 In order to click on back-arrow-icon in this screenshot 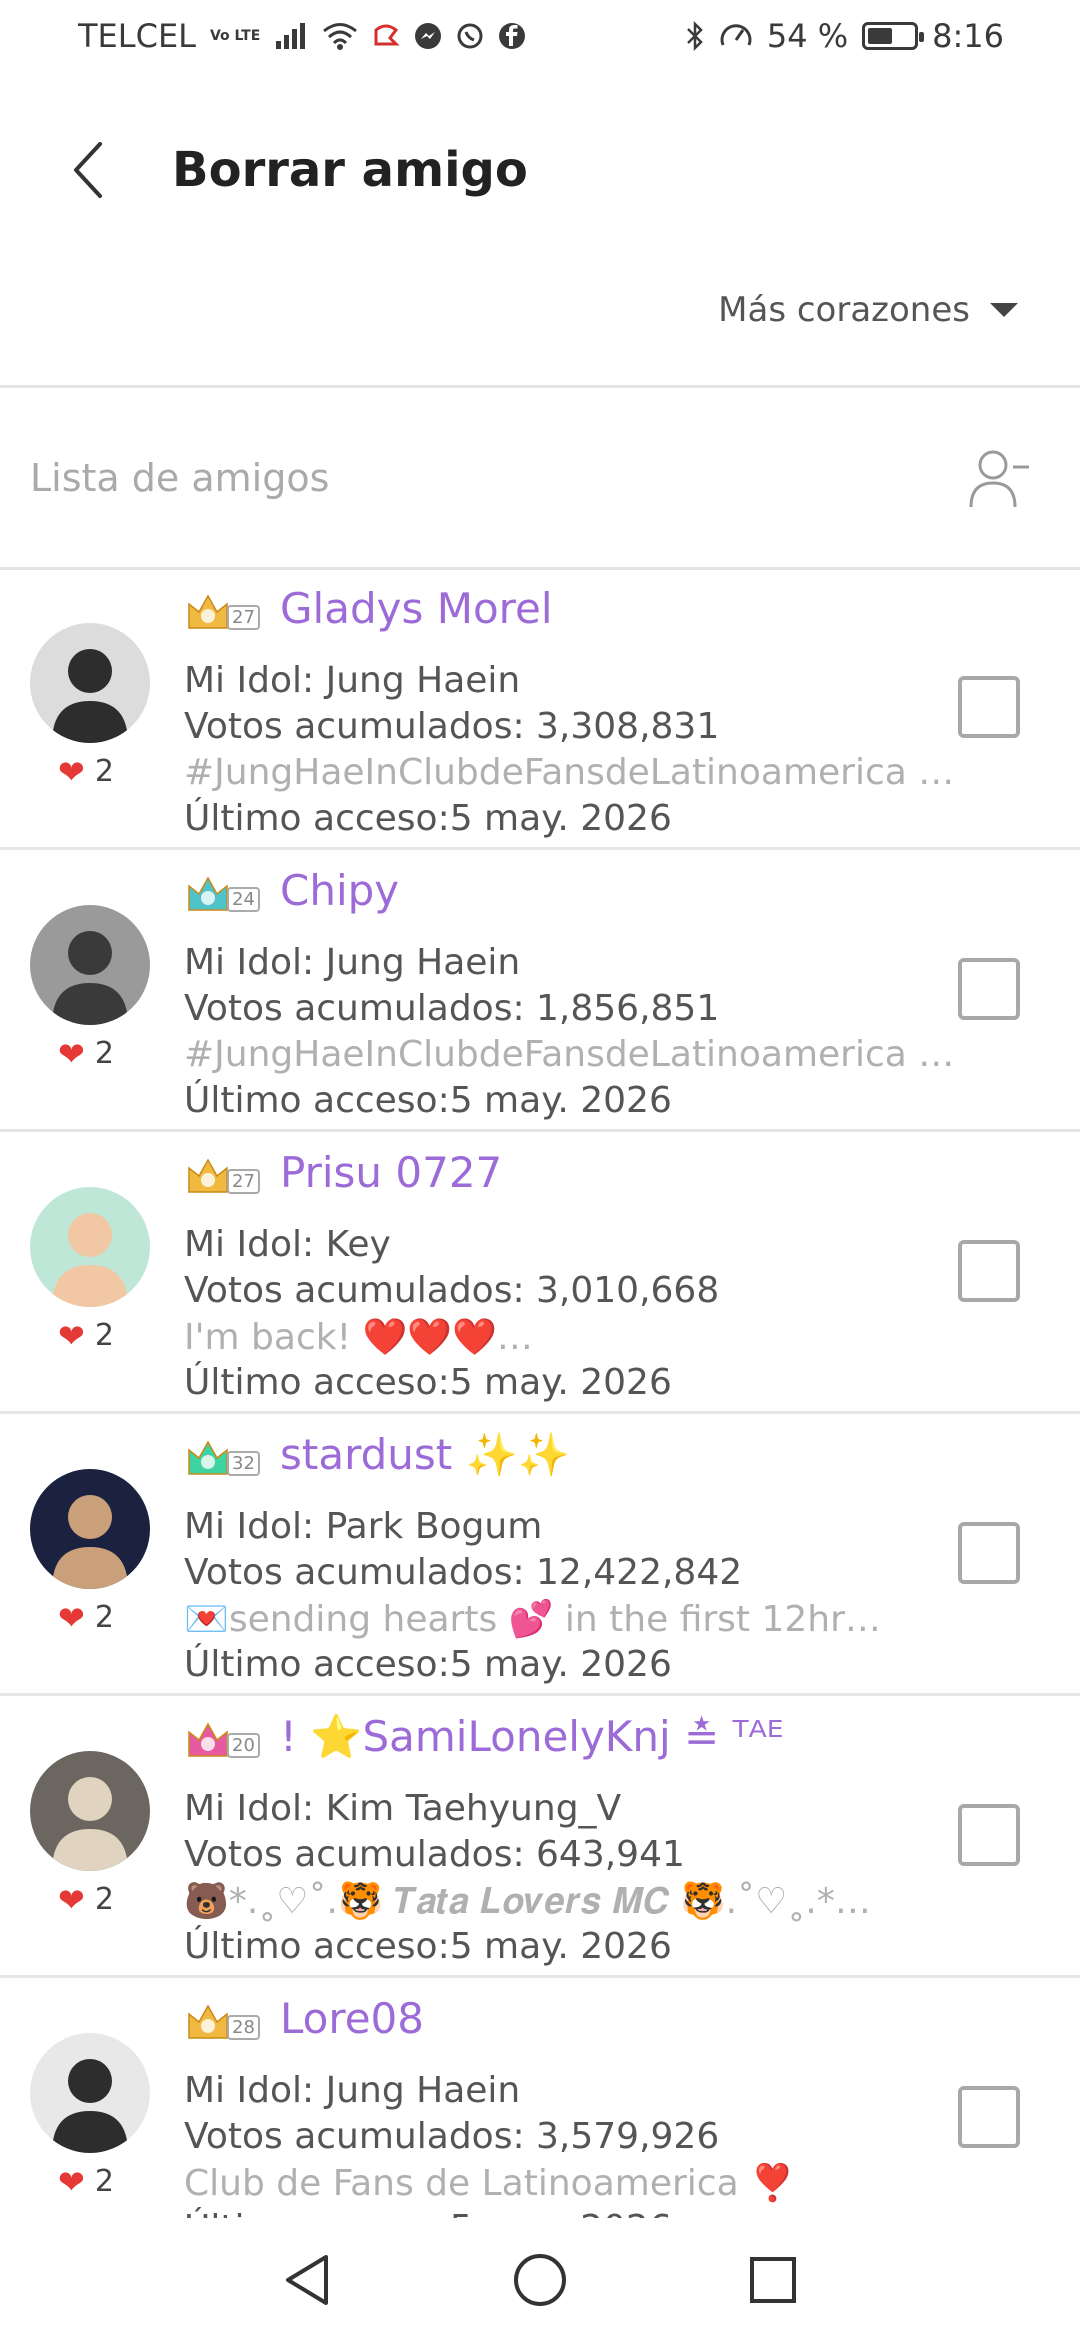, I will do `click(88, 170)`.